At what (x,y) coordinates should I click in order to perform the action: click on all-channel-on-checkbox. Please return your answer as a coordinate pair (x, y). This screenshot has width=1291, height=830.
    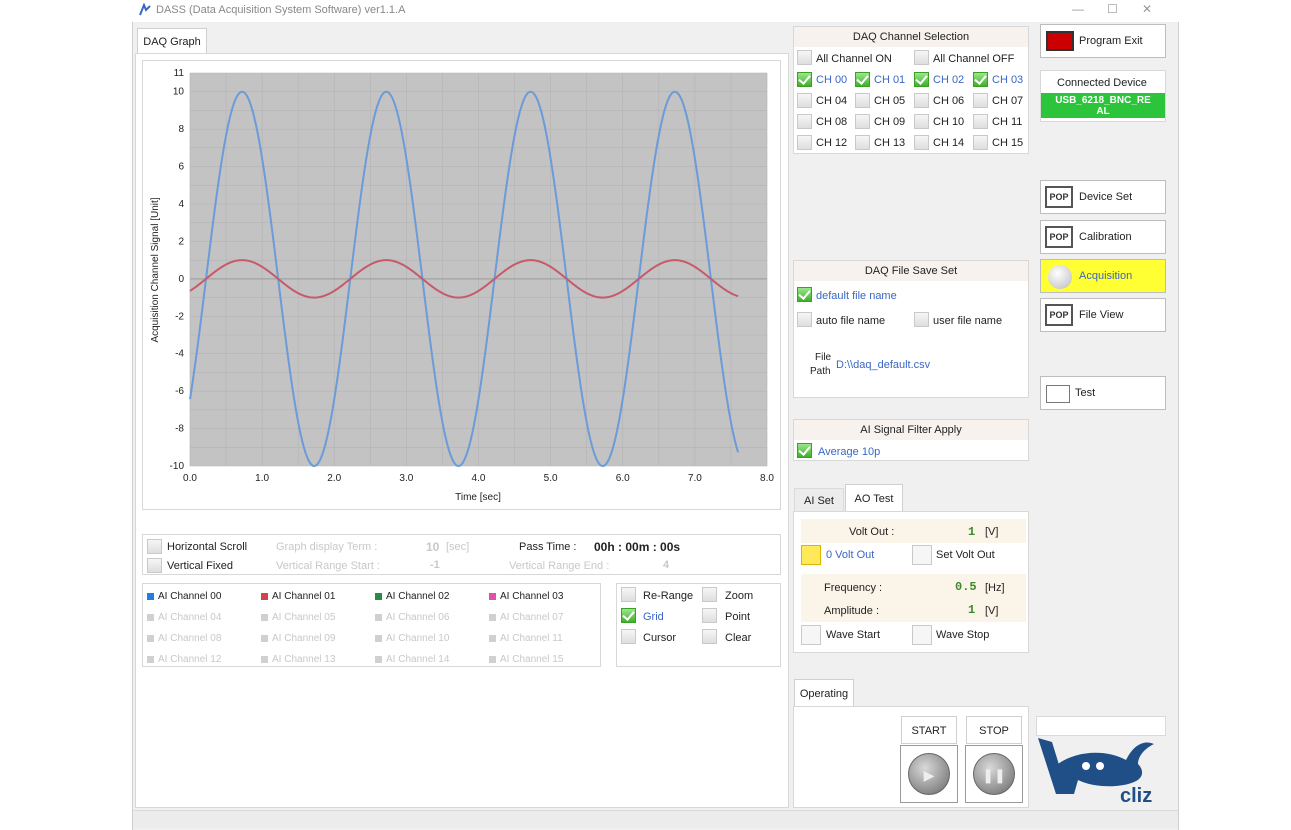
    Looking at the image, I should click on (804, 57).